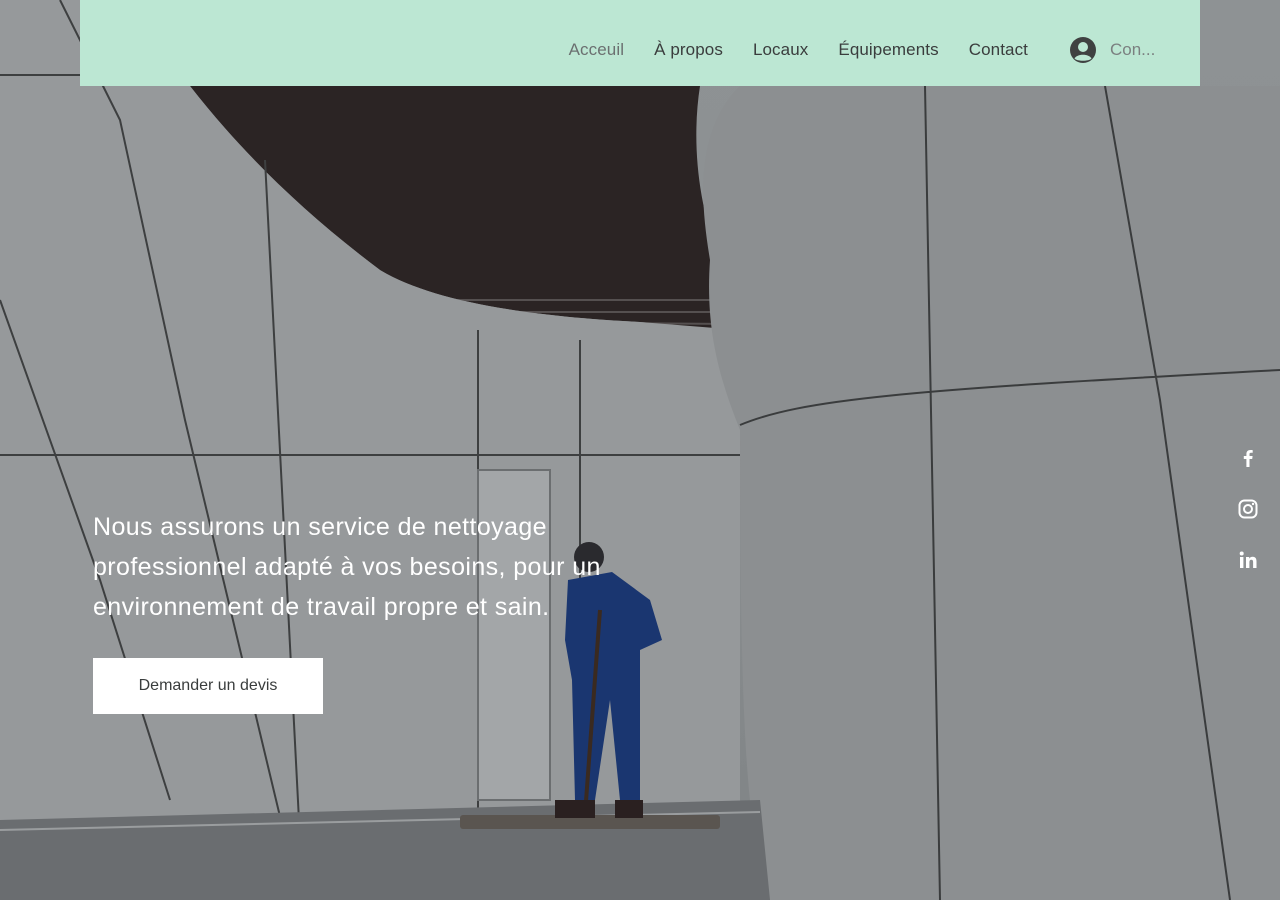 The image size is (1280, 900). Describe the element at coordinates (1248, 522) in the screenshot. I see `social-bar` at that location.